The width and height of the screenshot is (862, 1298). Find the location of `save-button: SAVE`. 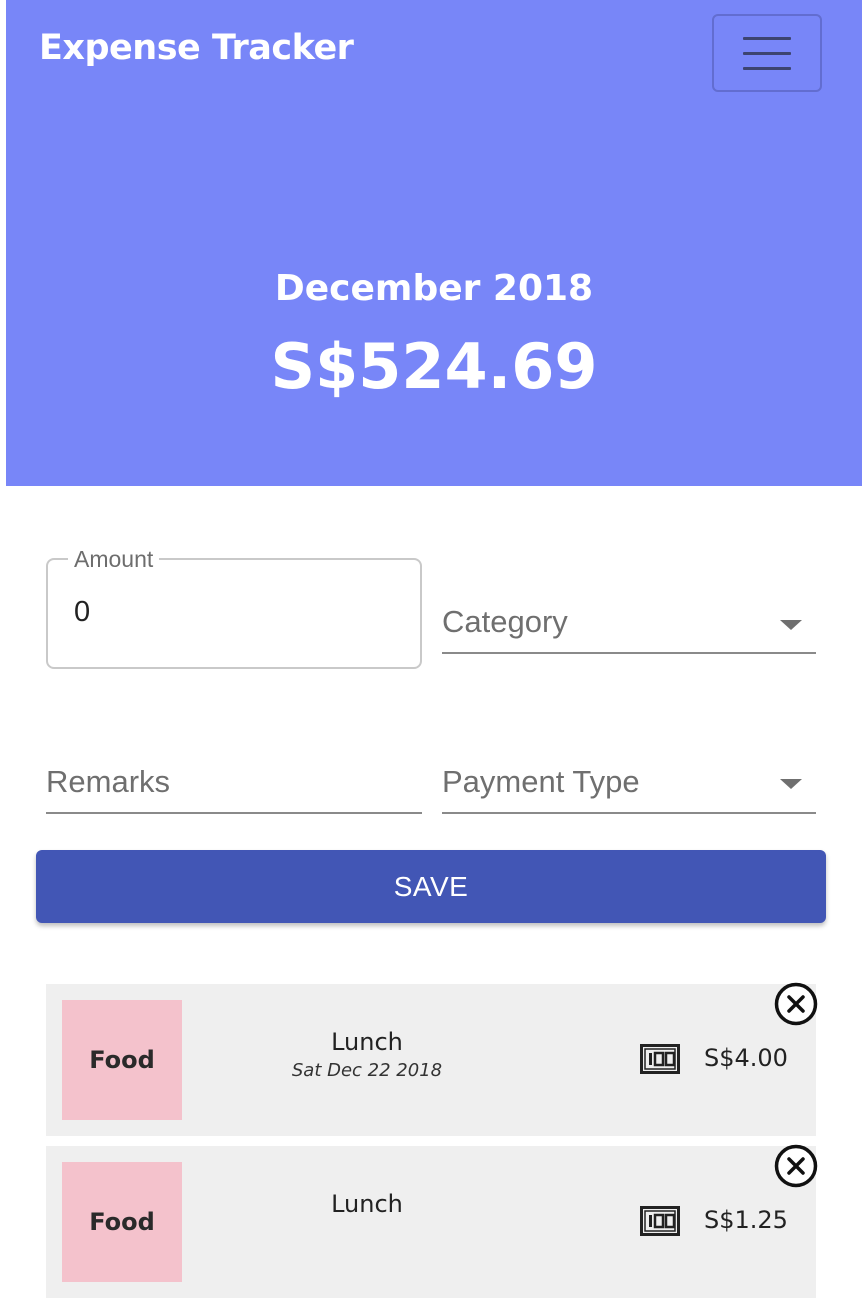

save-button: SAVE is located at coordinates (431, 886).